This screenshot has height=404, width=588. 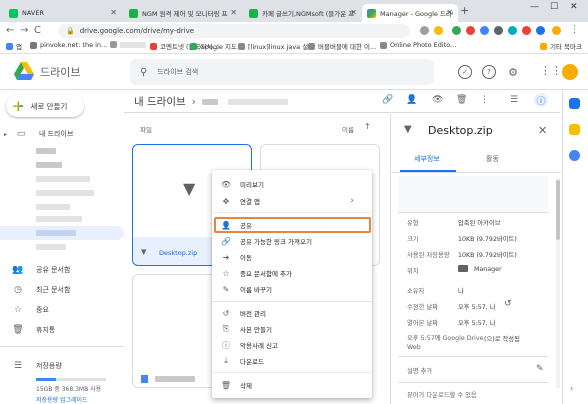 I want to click on details-scrollbar-thumb, so click(x=558, y=210).